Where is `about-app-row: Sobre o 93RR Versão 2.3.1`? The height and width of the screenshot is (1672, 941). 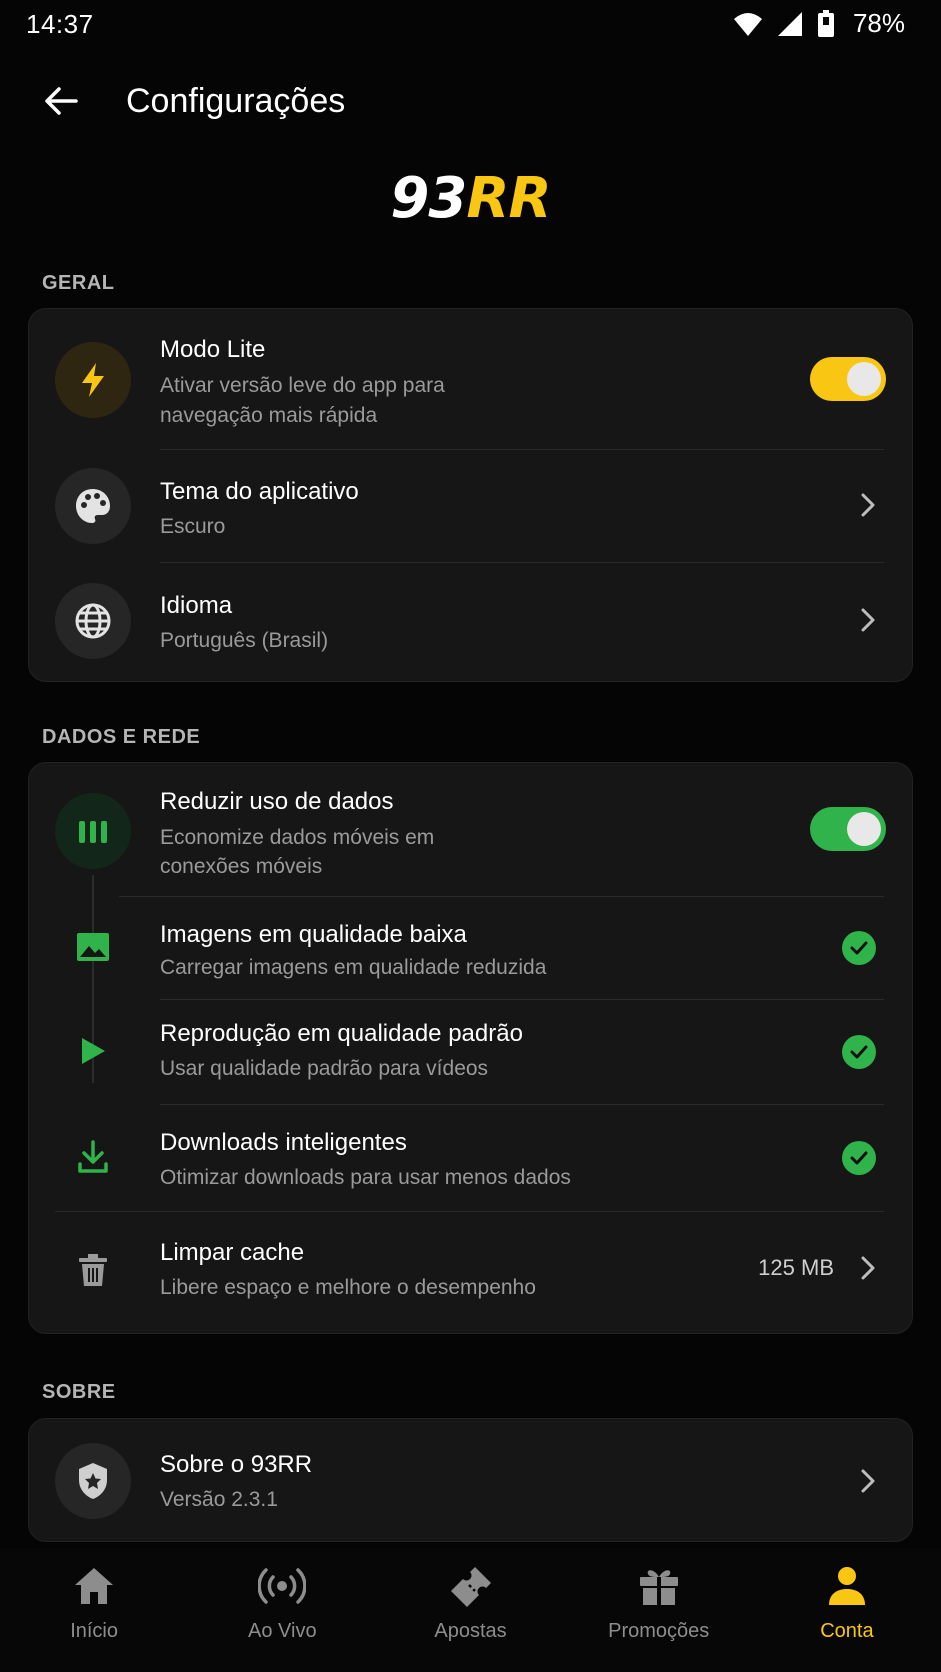 about-app-row: Sobre o 93RR Versão 2.3.1 is located at coordinates (471, 1481).